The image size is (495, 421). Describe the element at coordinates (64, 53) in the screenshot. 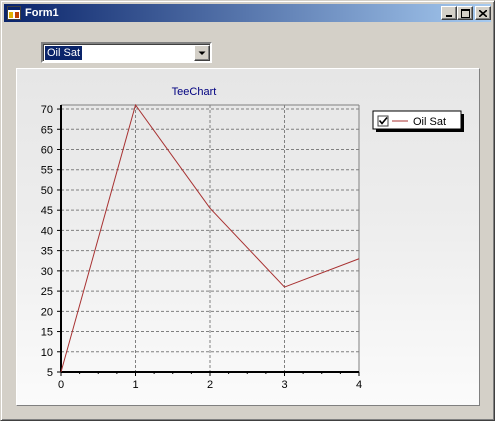

I see `dropdown-selected-value: Oil Sat` at that location.